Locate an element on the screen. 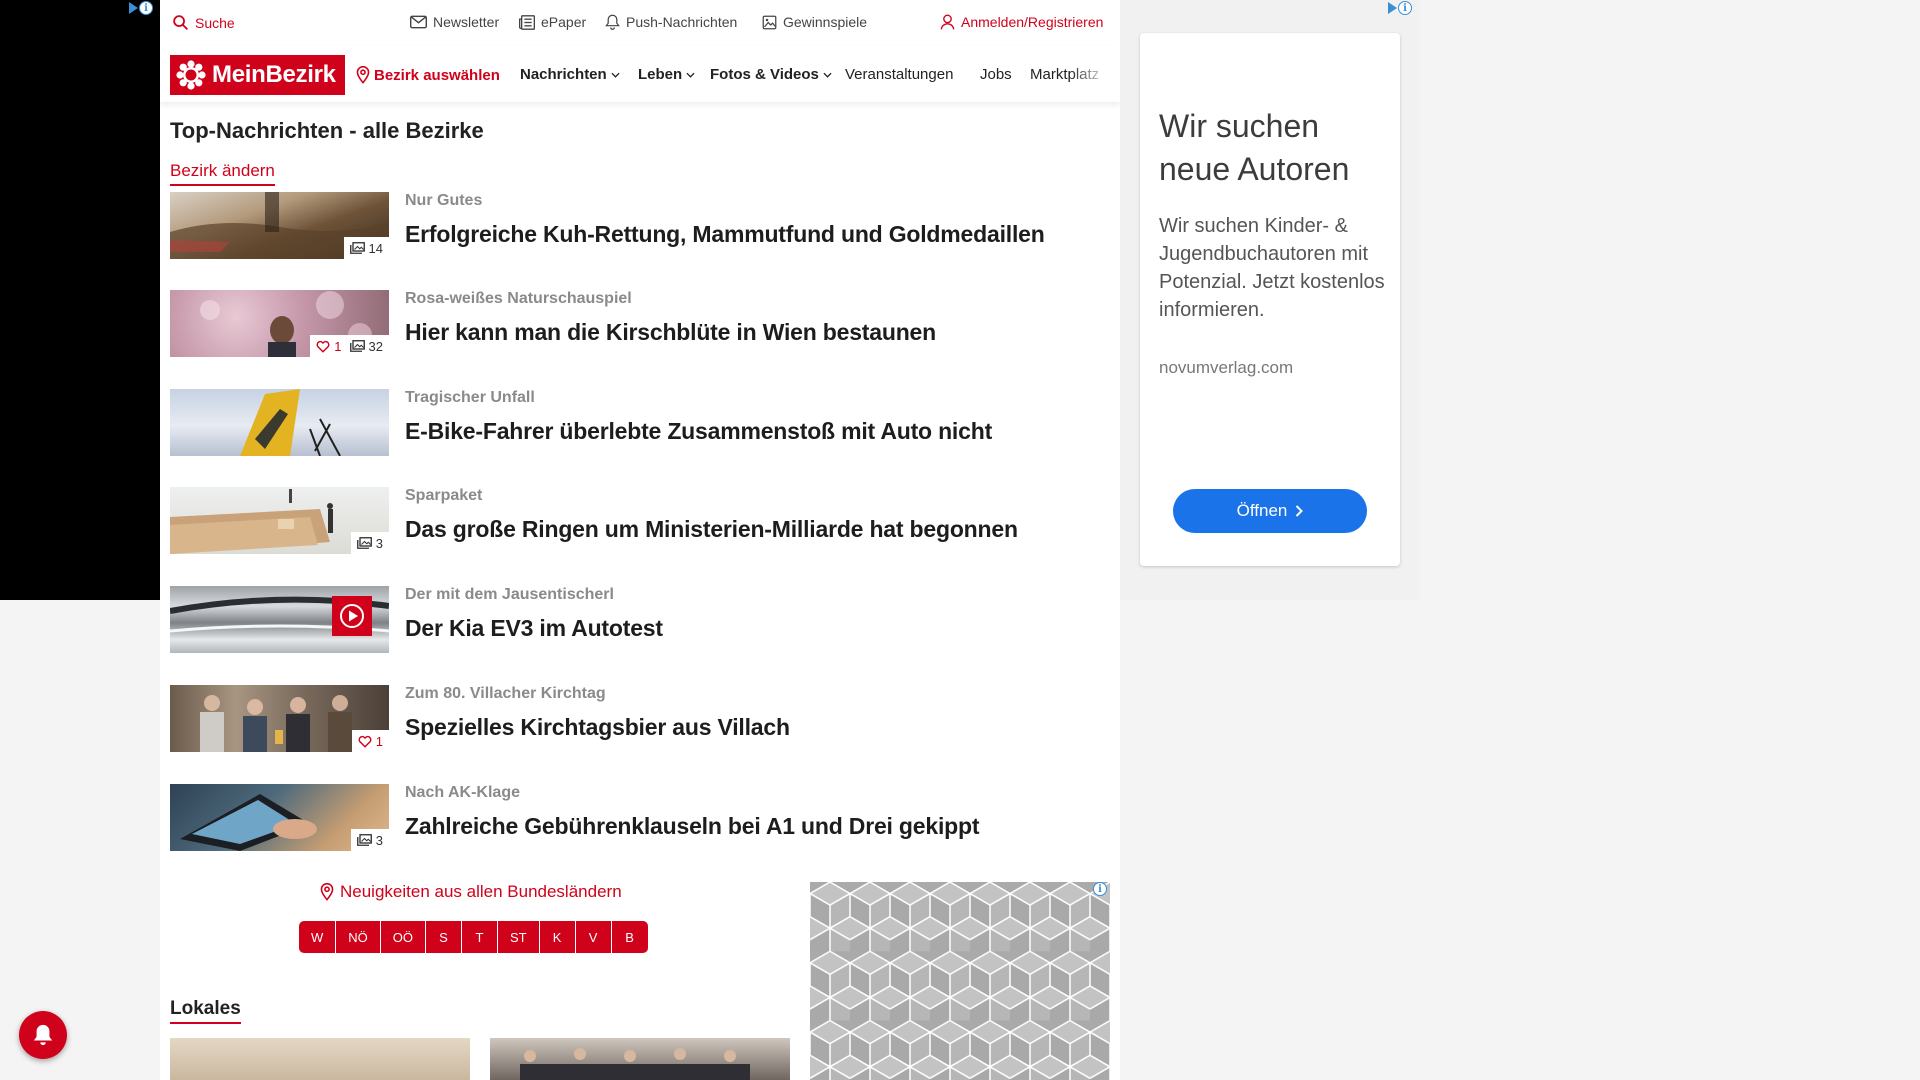 This screenshot has height=1080, width=1920. nav-veranstaltungen-label: Veranstaltungen is located at coordinates (899, 74).